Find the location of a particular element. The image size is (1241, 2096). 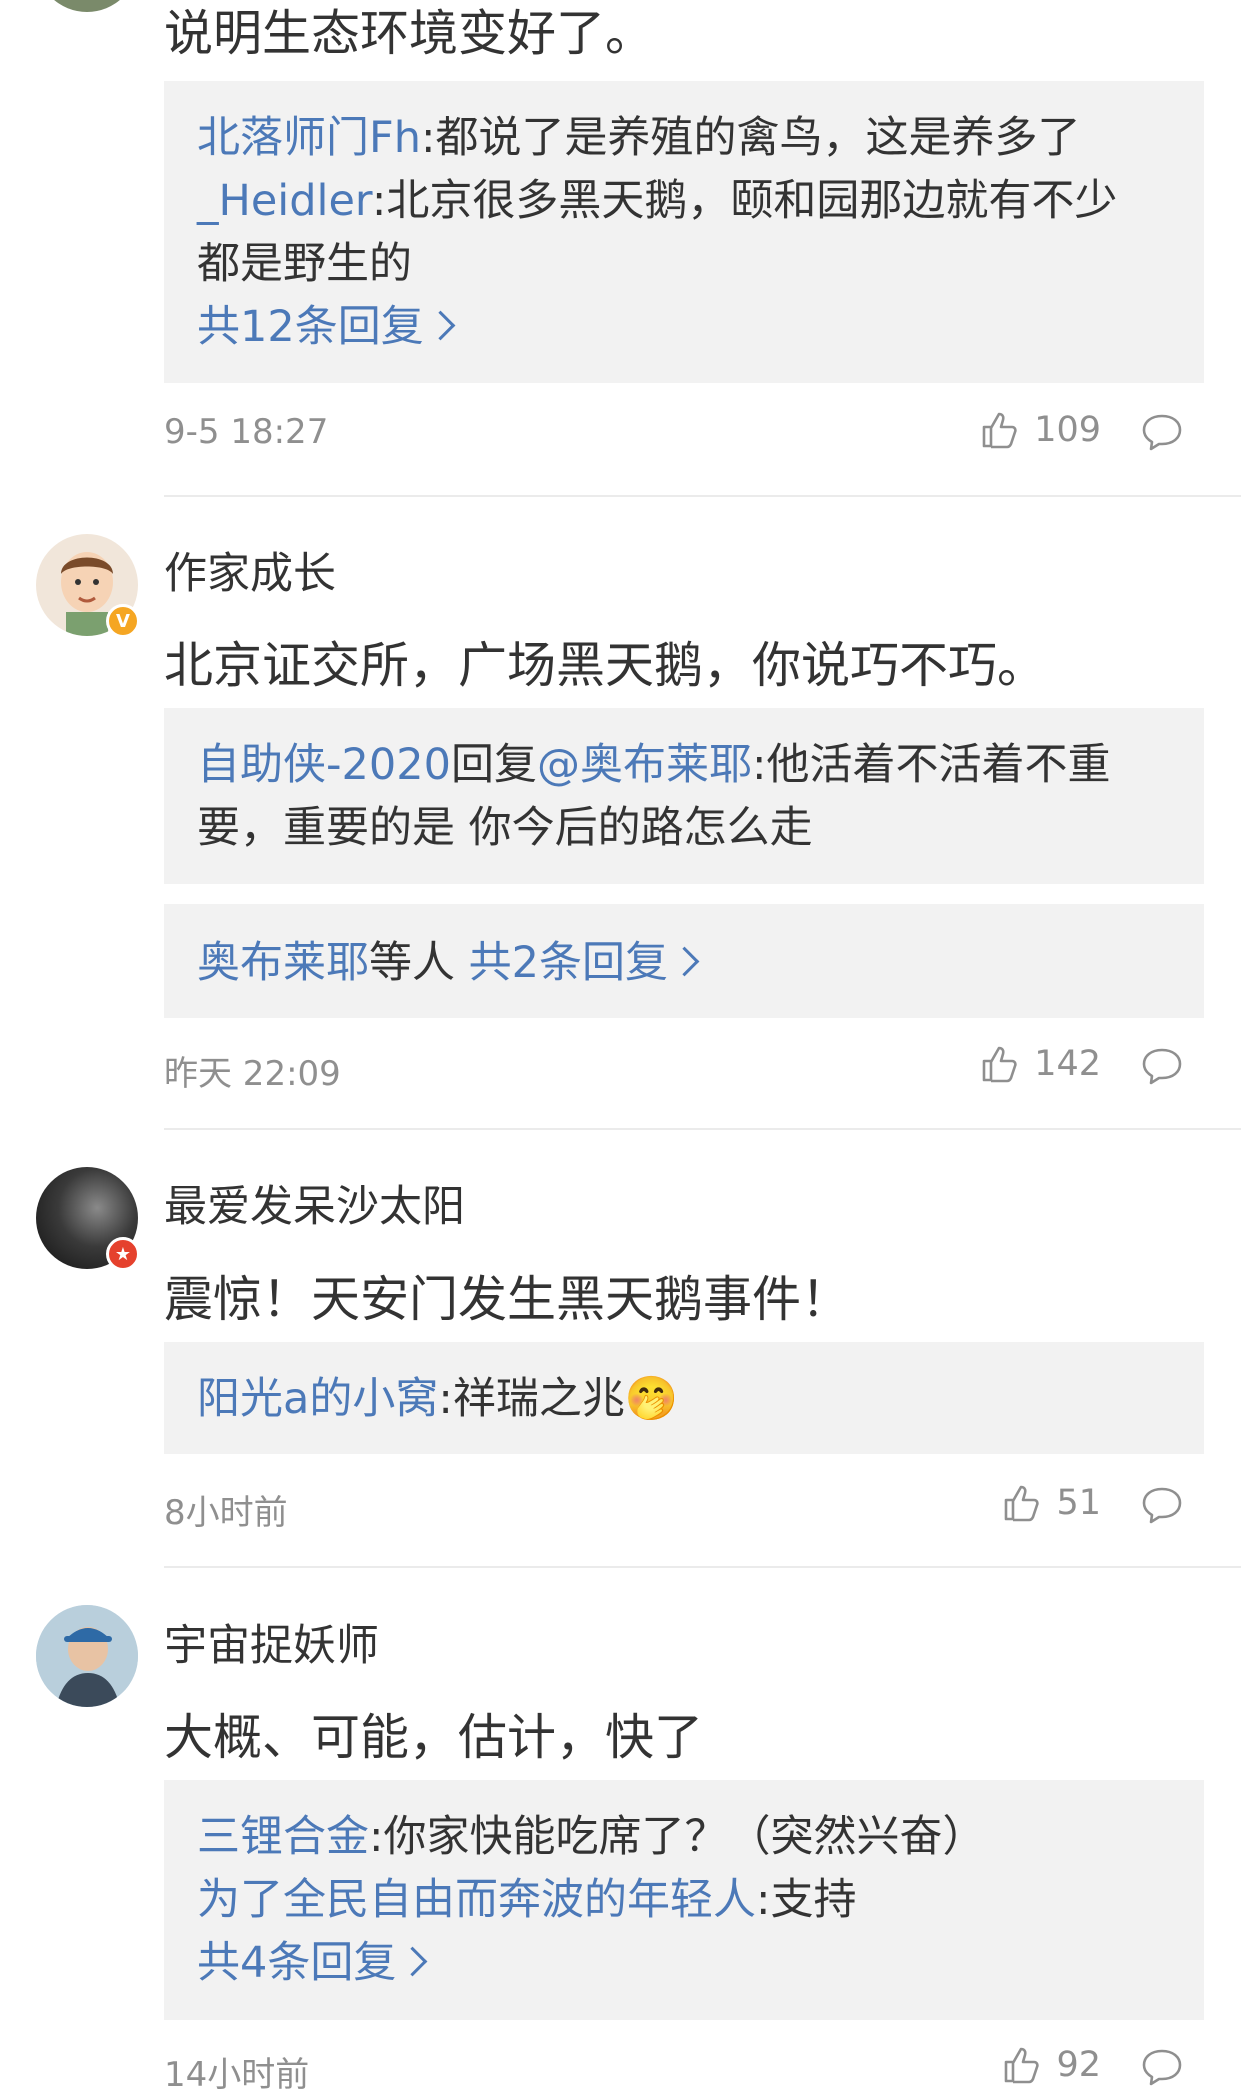

reply-item: 为了全民自由而奔波的年轻人:支持 is located at coordinates (684, 1900).